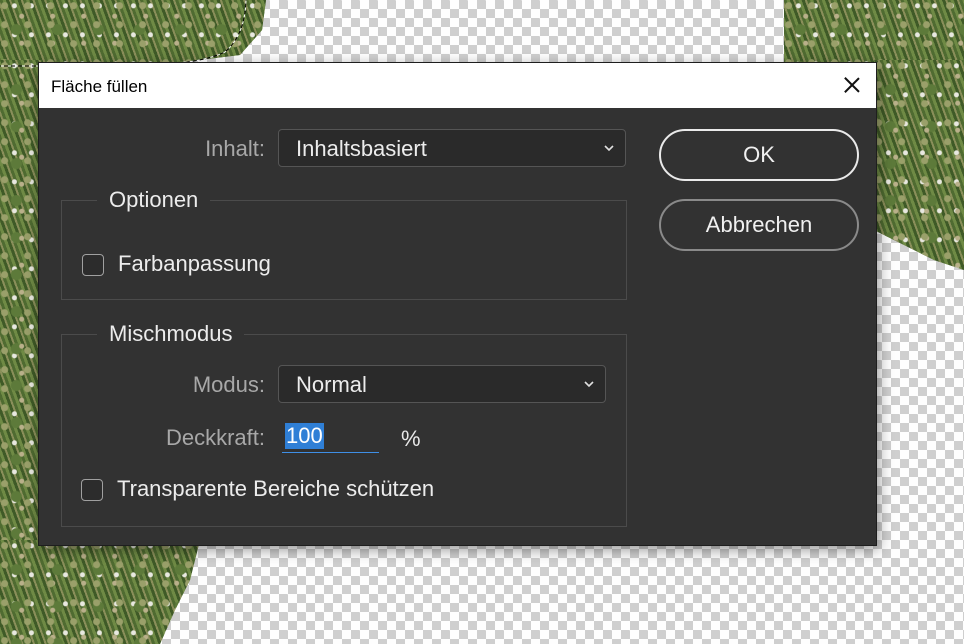 The width and height of the screenshot is (964, 644). Describe the element at coordinates (235, 148) in the screenshot. I see `content-label: Inhalt:` at that location.